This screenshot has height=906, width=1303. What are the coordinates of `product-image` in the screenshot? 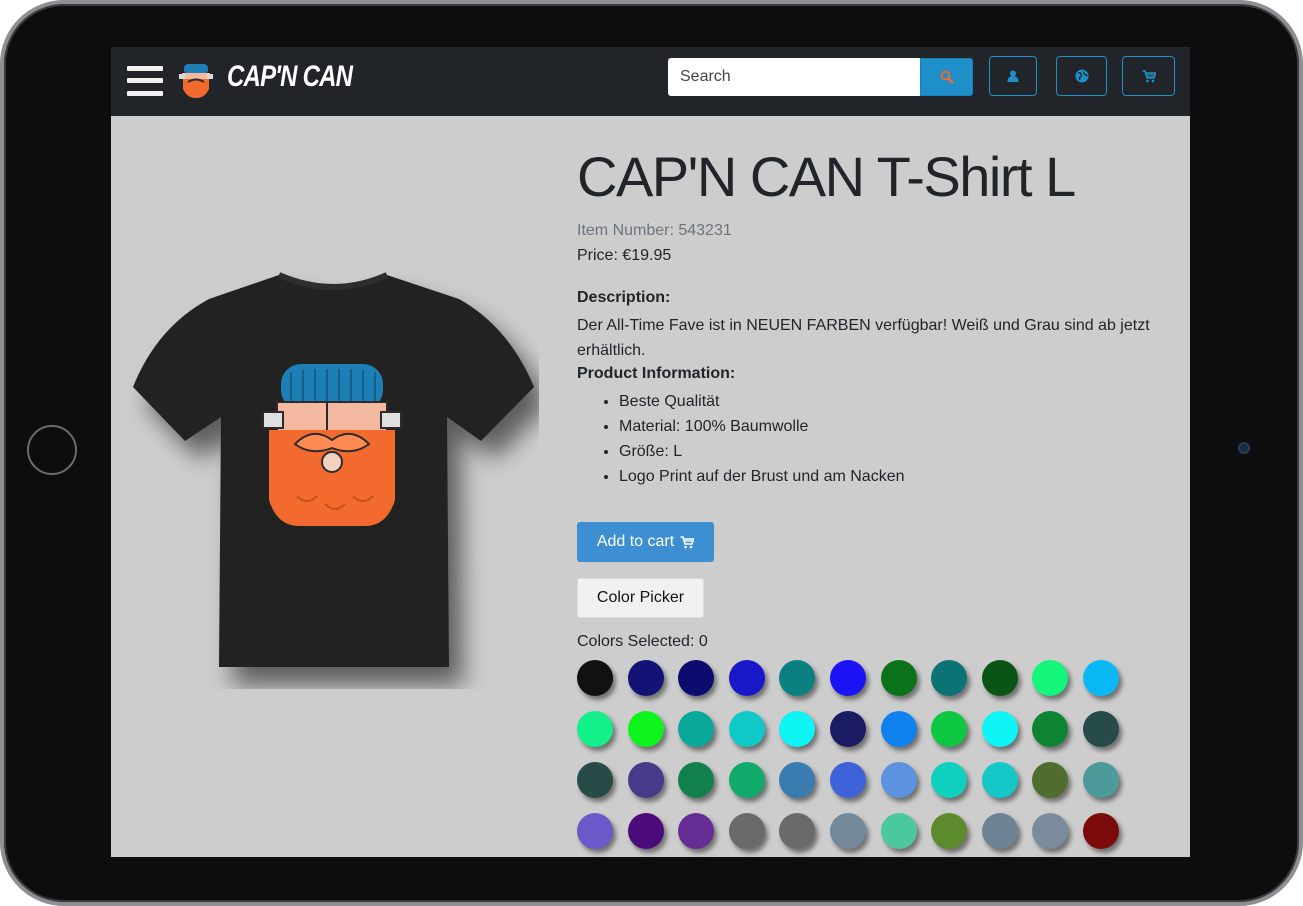 It's located at (333, 469).